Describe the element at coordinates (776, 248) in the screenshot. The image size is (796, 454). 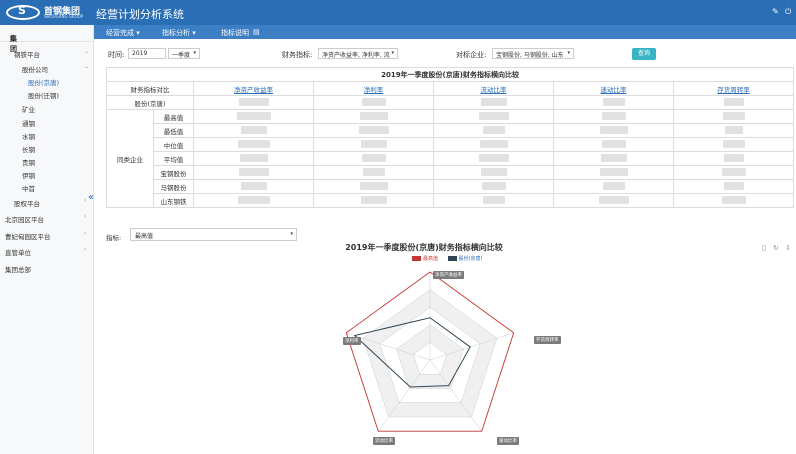
I see `refresh-icon: ↻` at that location.